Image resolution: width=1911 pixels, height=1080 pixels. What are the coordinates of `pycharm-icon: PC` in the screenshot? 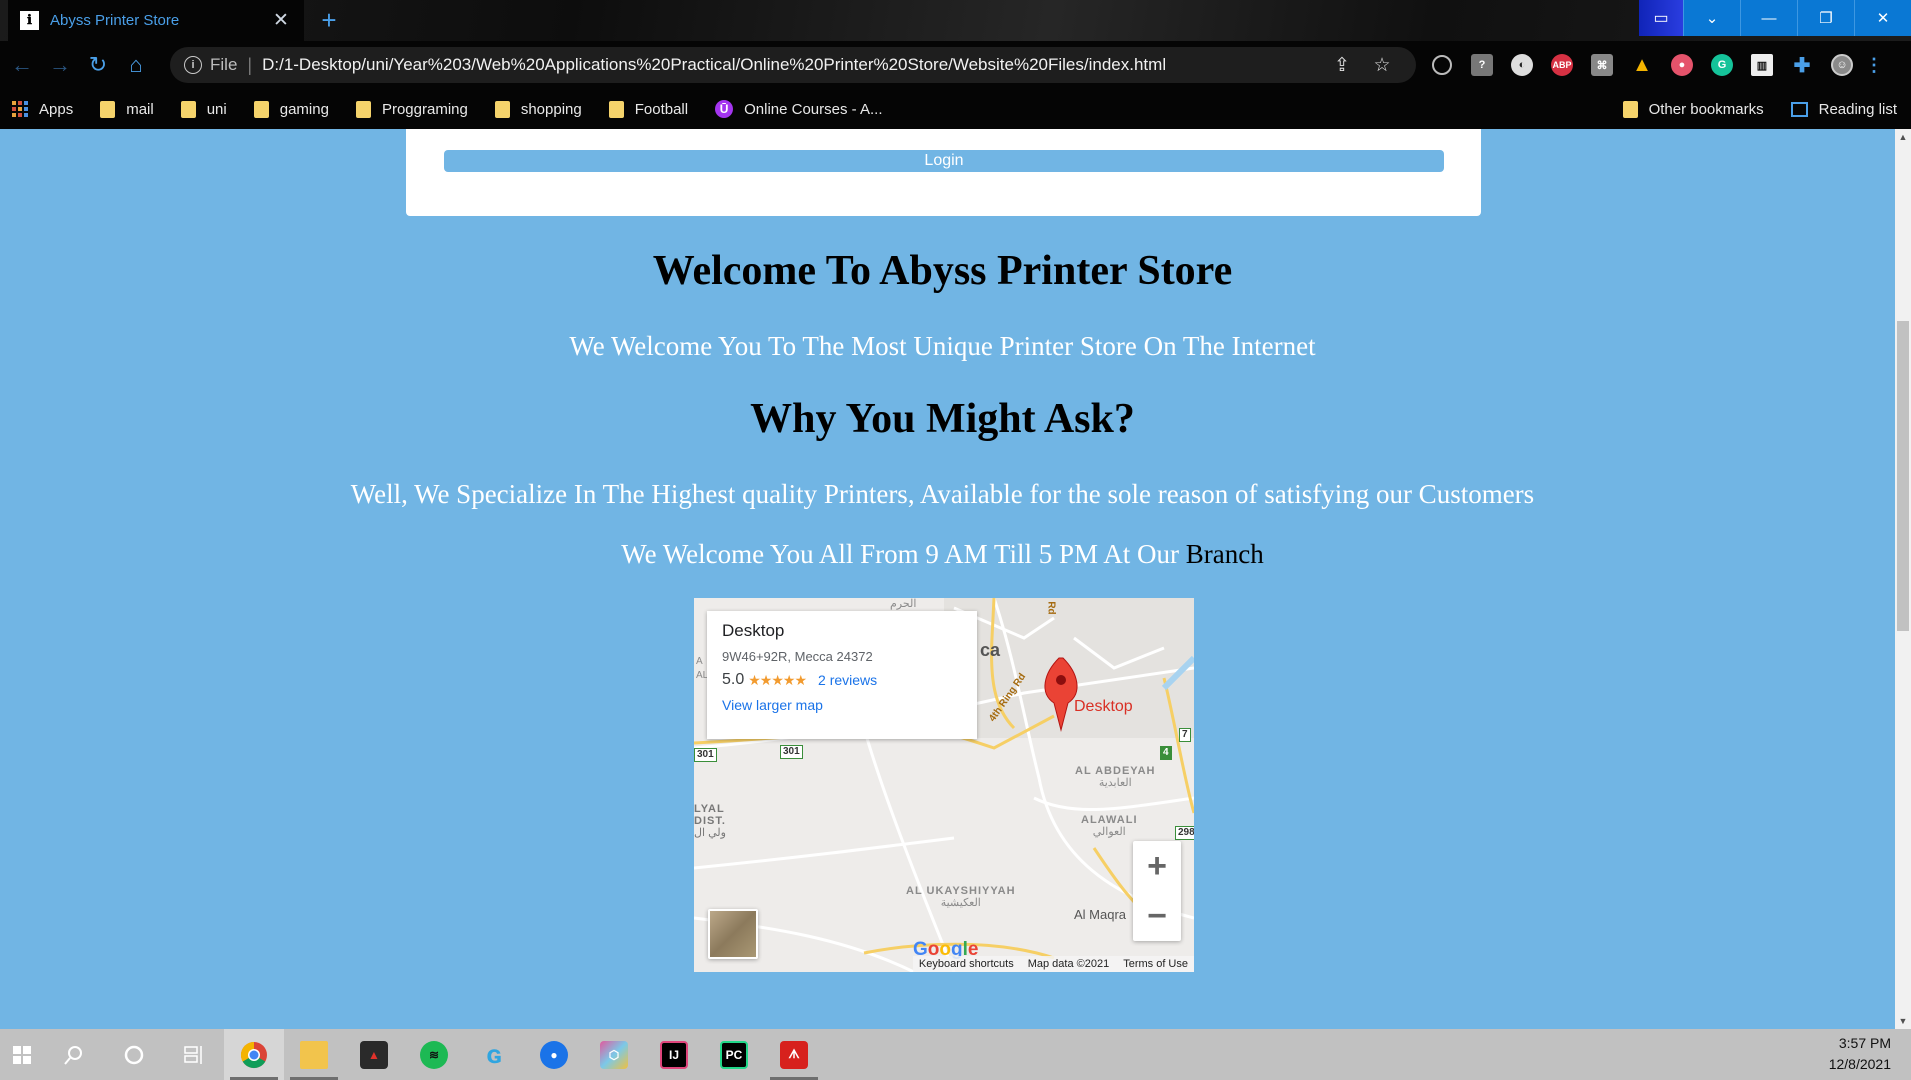 It's located at (734, 1054).